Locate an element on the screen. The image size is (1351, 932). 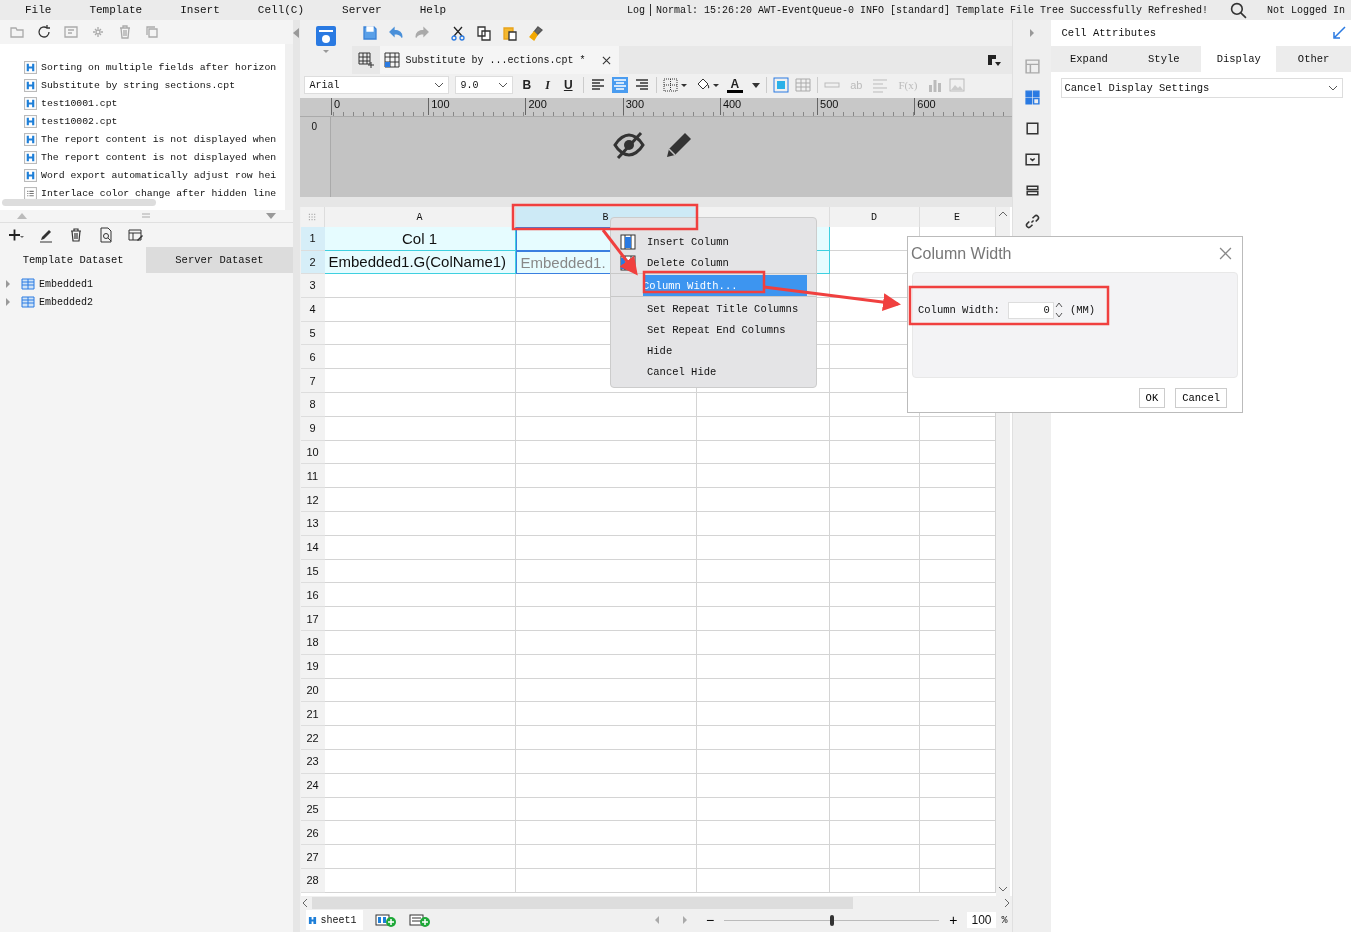
scroll-down-icon is located at coordinates (1002, 889).